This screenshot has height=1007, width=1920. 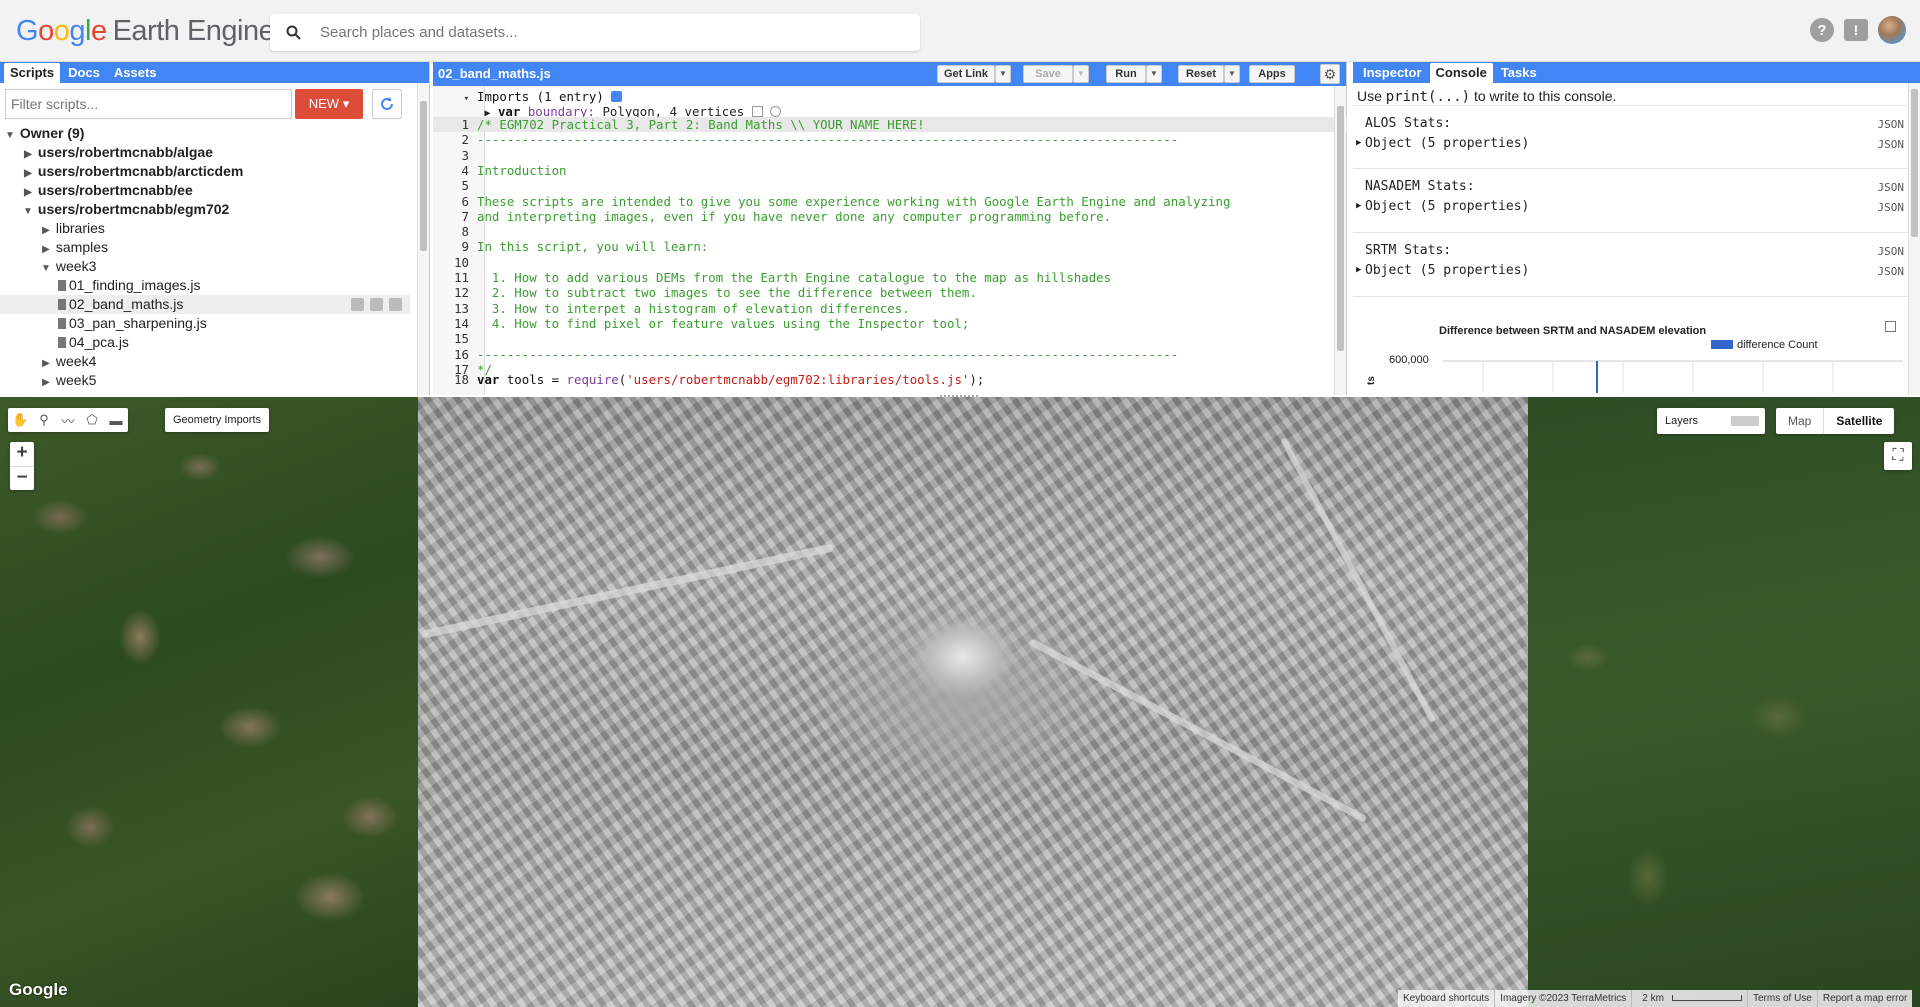 I want to click on tab-assets: Assets, so click(x=135, y=73).